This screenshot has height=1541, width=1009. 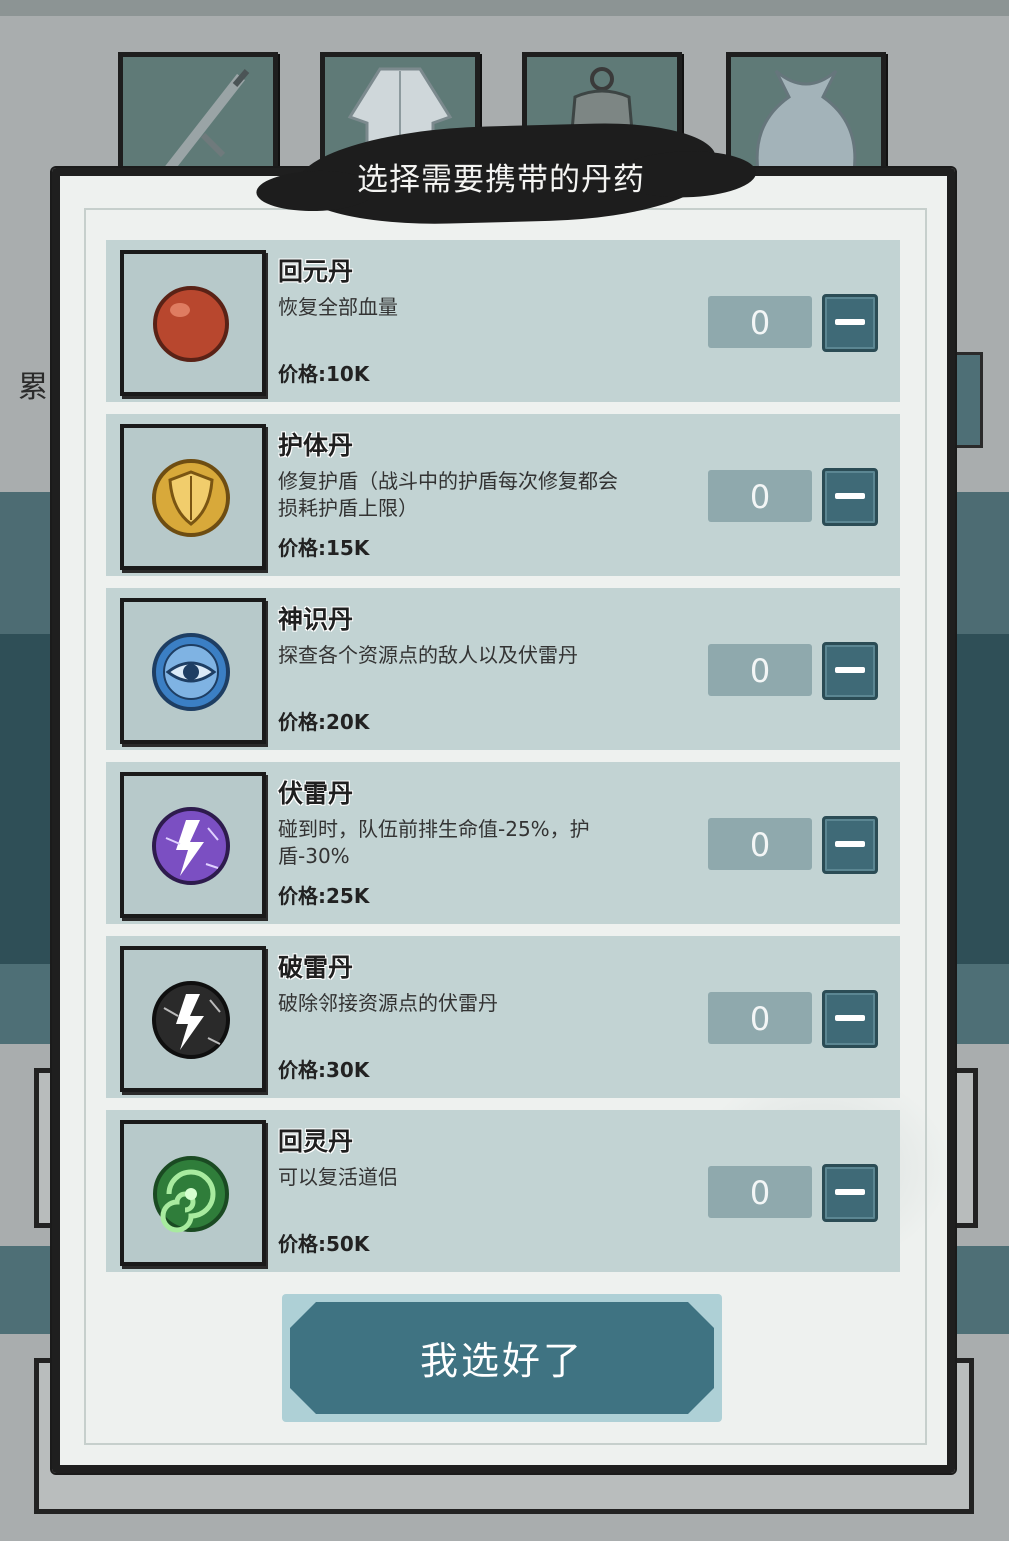 I want to click on pill-item-row: 回元丹恢复全部血量 价格:10K 0, so click(x=503, y=321).